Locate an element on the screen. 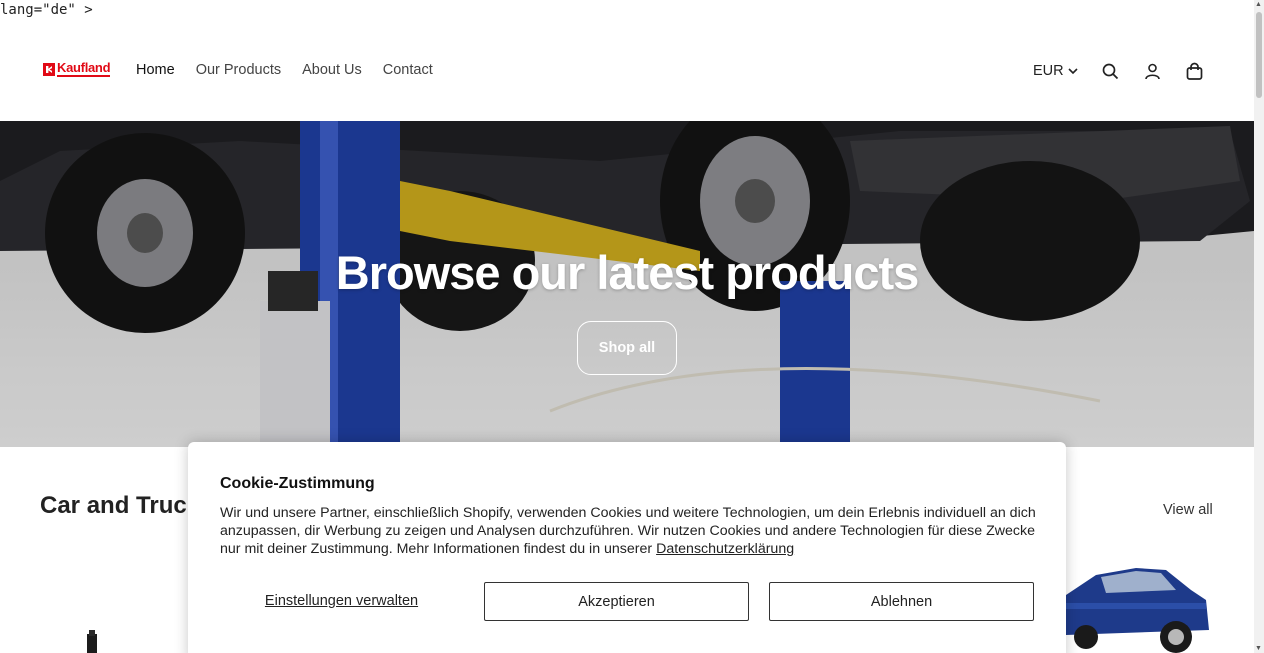  cart-button is located at coordinates (1195, 71).